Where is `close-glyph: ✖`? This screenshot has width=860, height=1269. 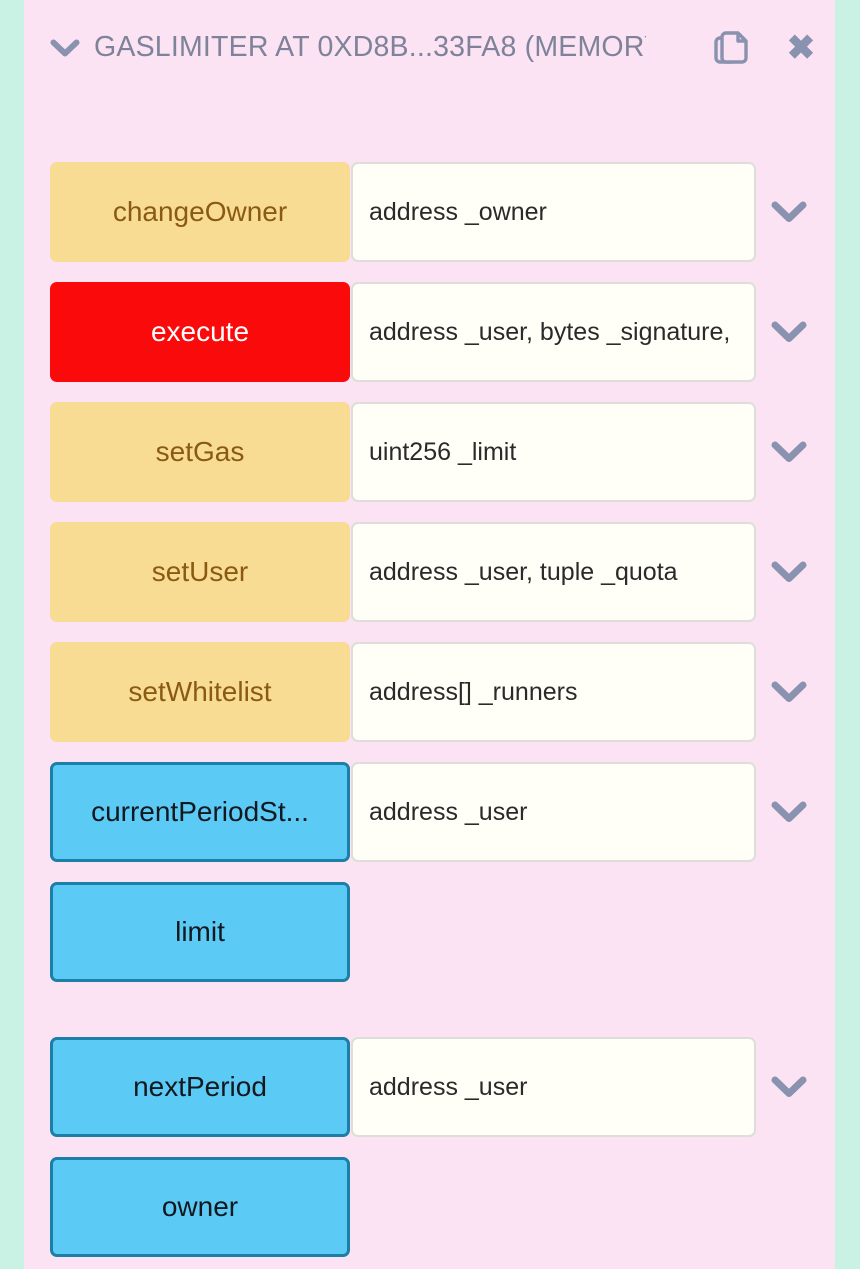
close-glyph: ✖ is located at coordinates (801, 48).